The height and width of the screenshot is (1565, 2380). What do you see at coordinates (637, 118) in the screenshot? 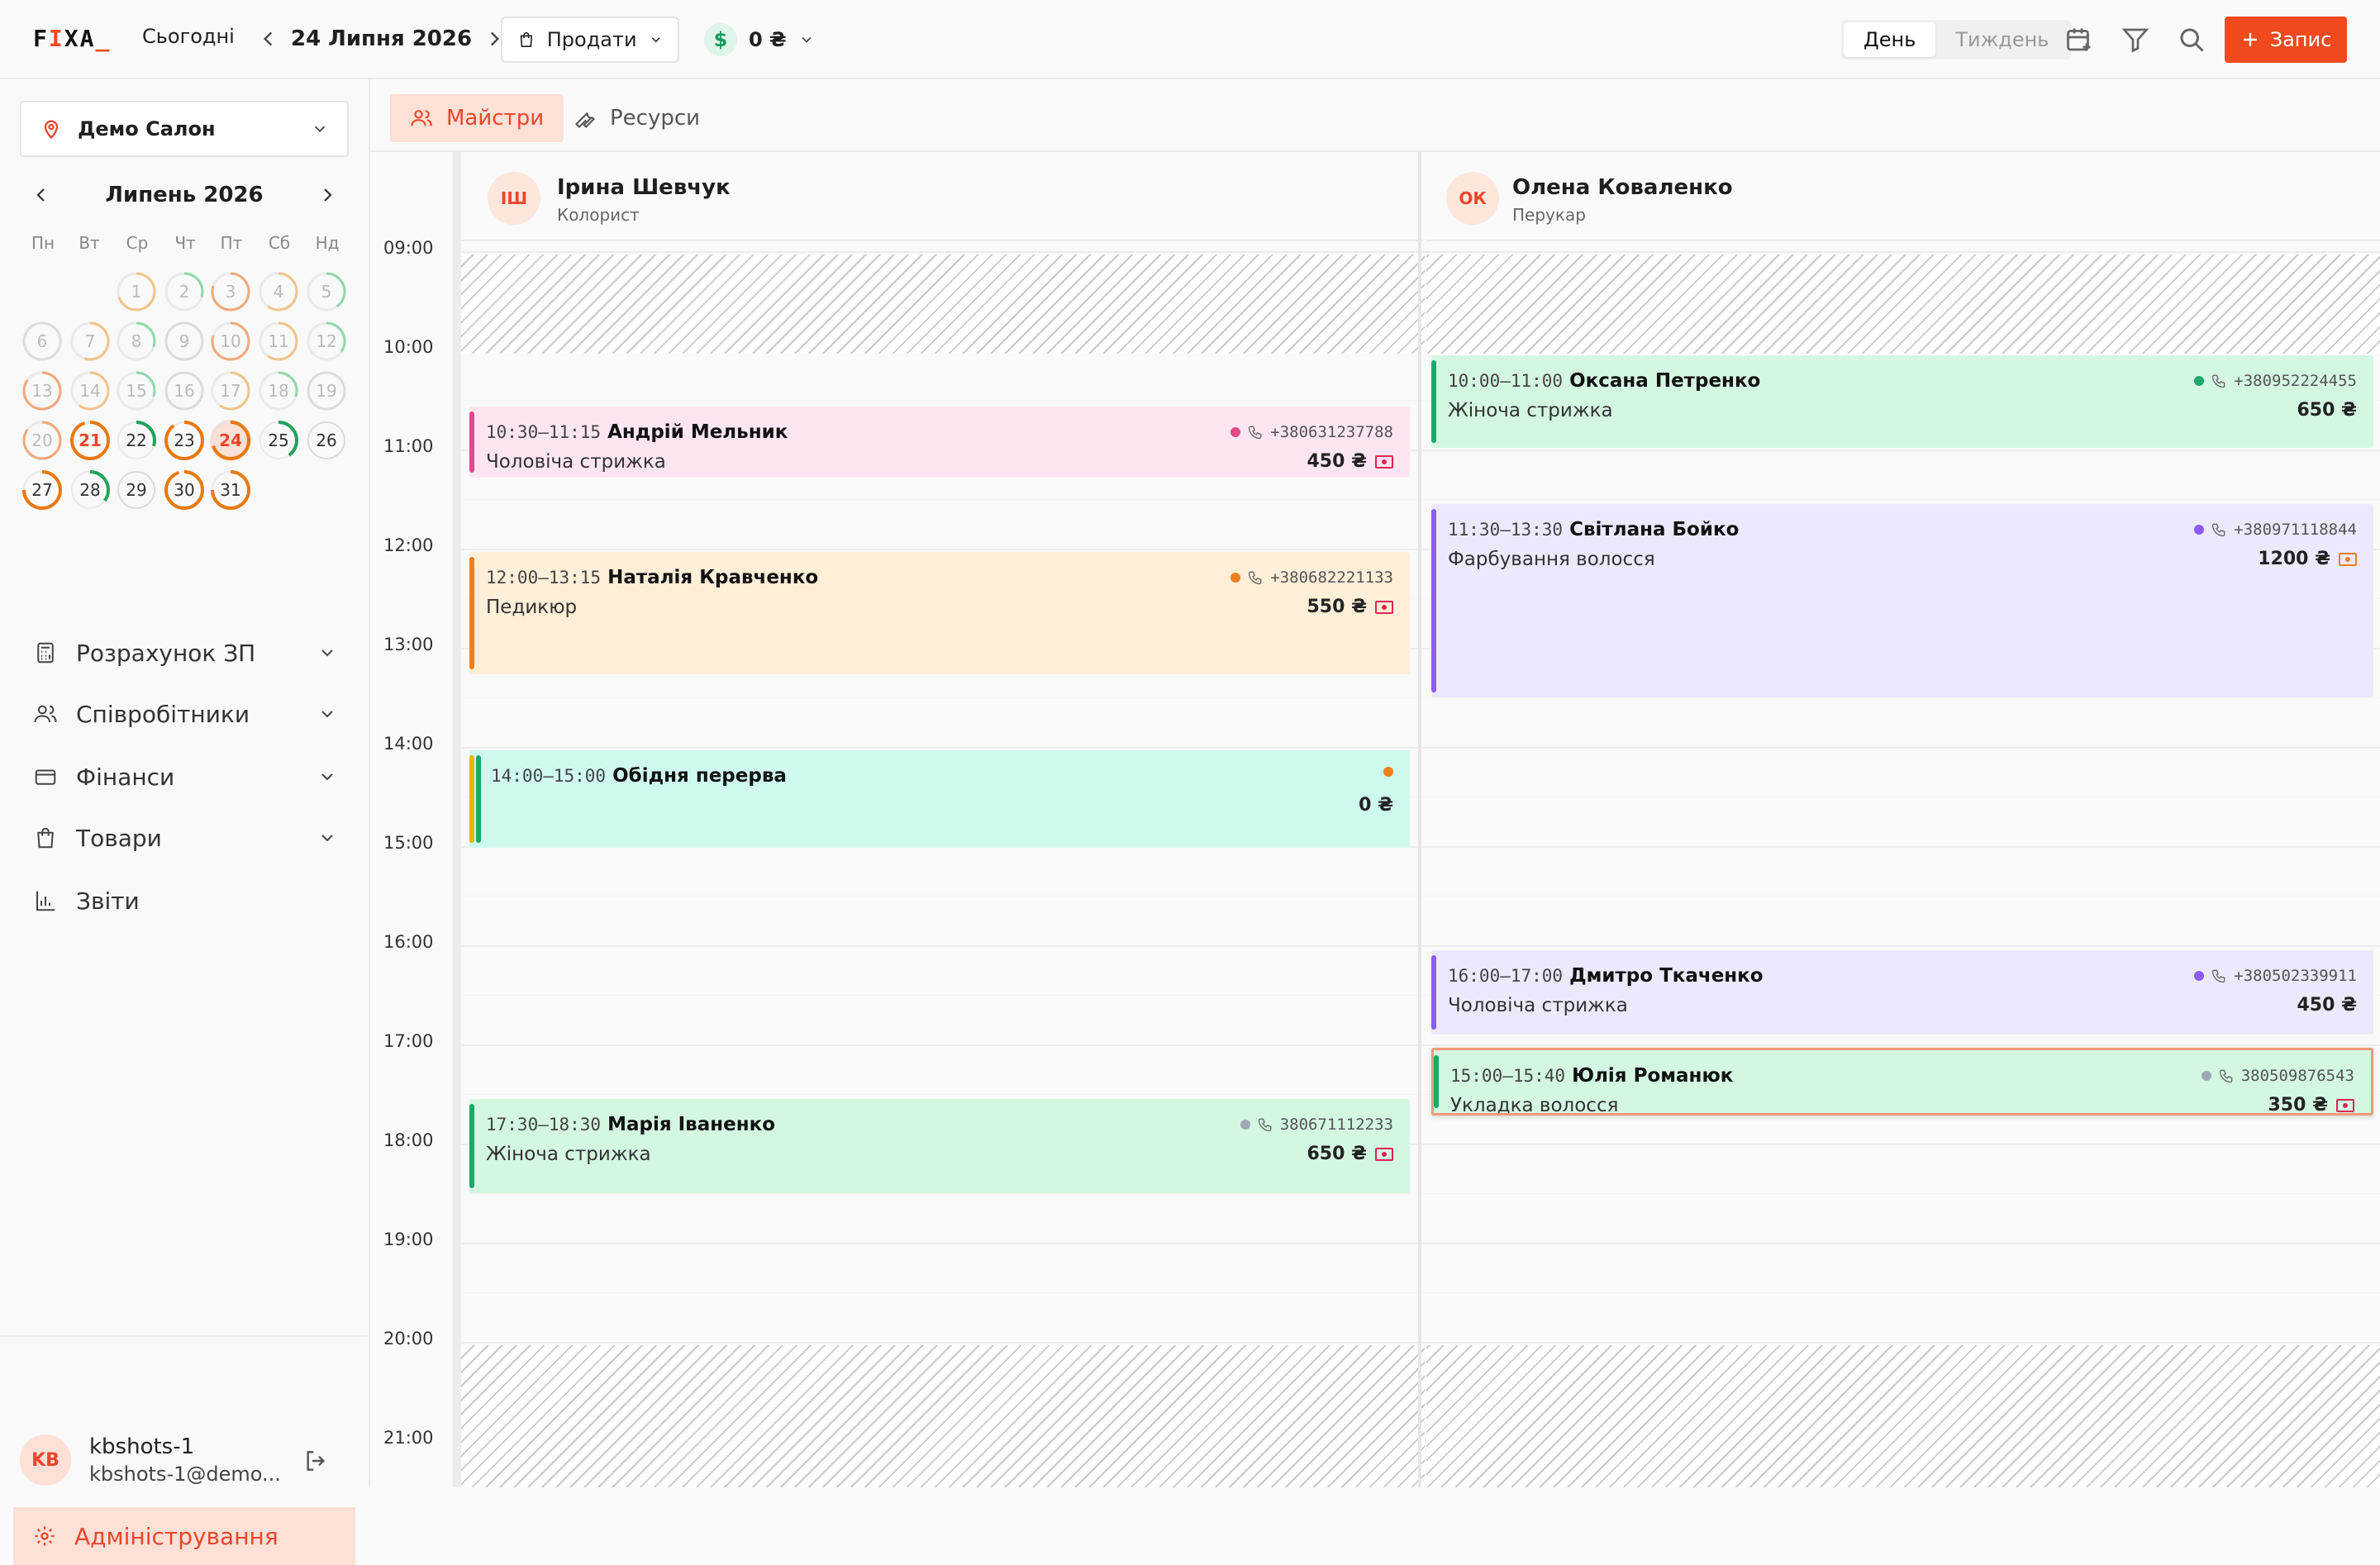
I see `tab-resources: Ресурси` at bounding box center [637, 118].